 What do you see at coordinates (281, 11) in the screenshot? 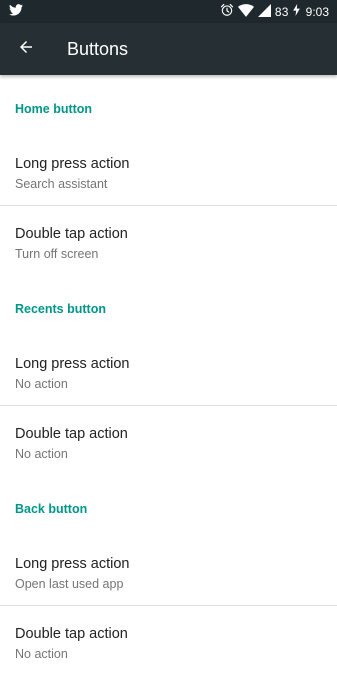
I see `battery-level: 83` at bounding box center [281, 11].